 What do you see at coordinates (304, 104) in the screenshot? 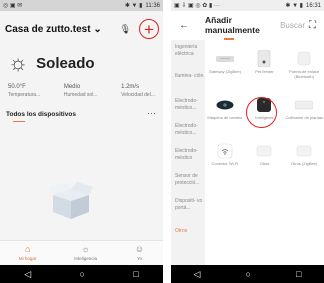
I see `plant-grower-icon` at bounding box center [304, 104].